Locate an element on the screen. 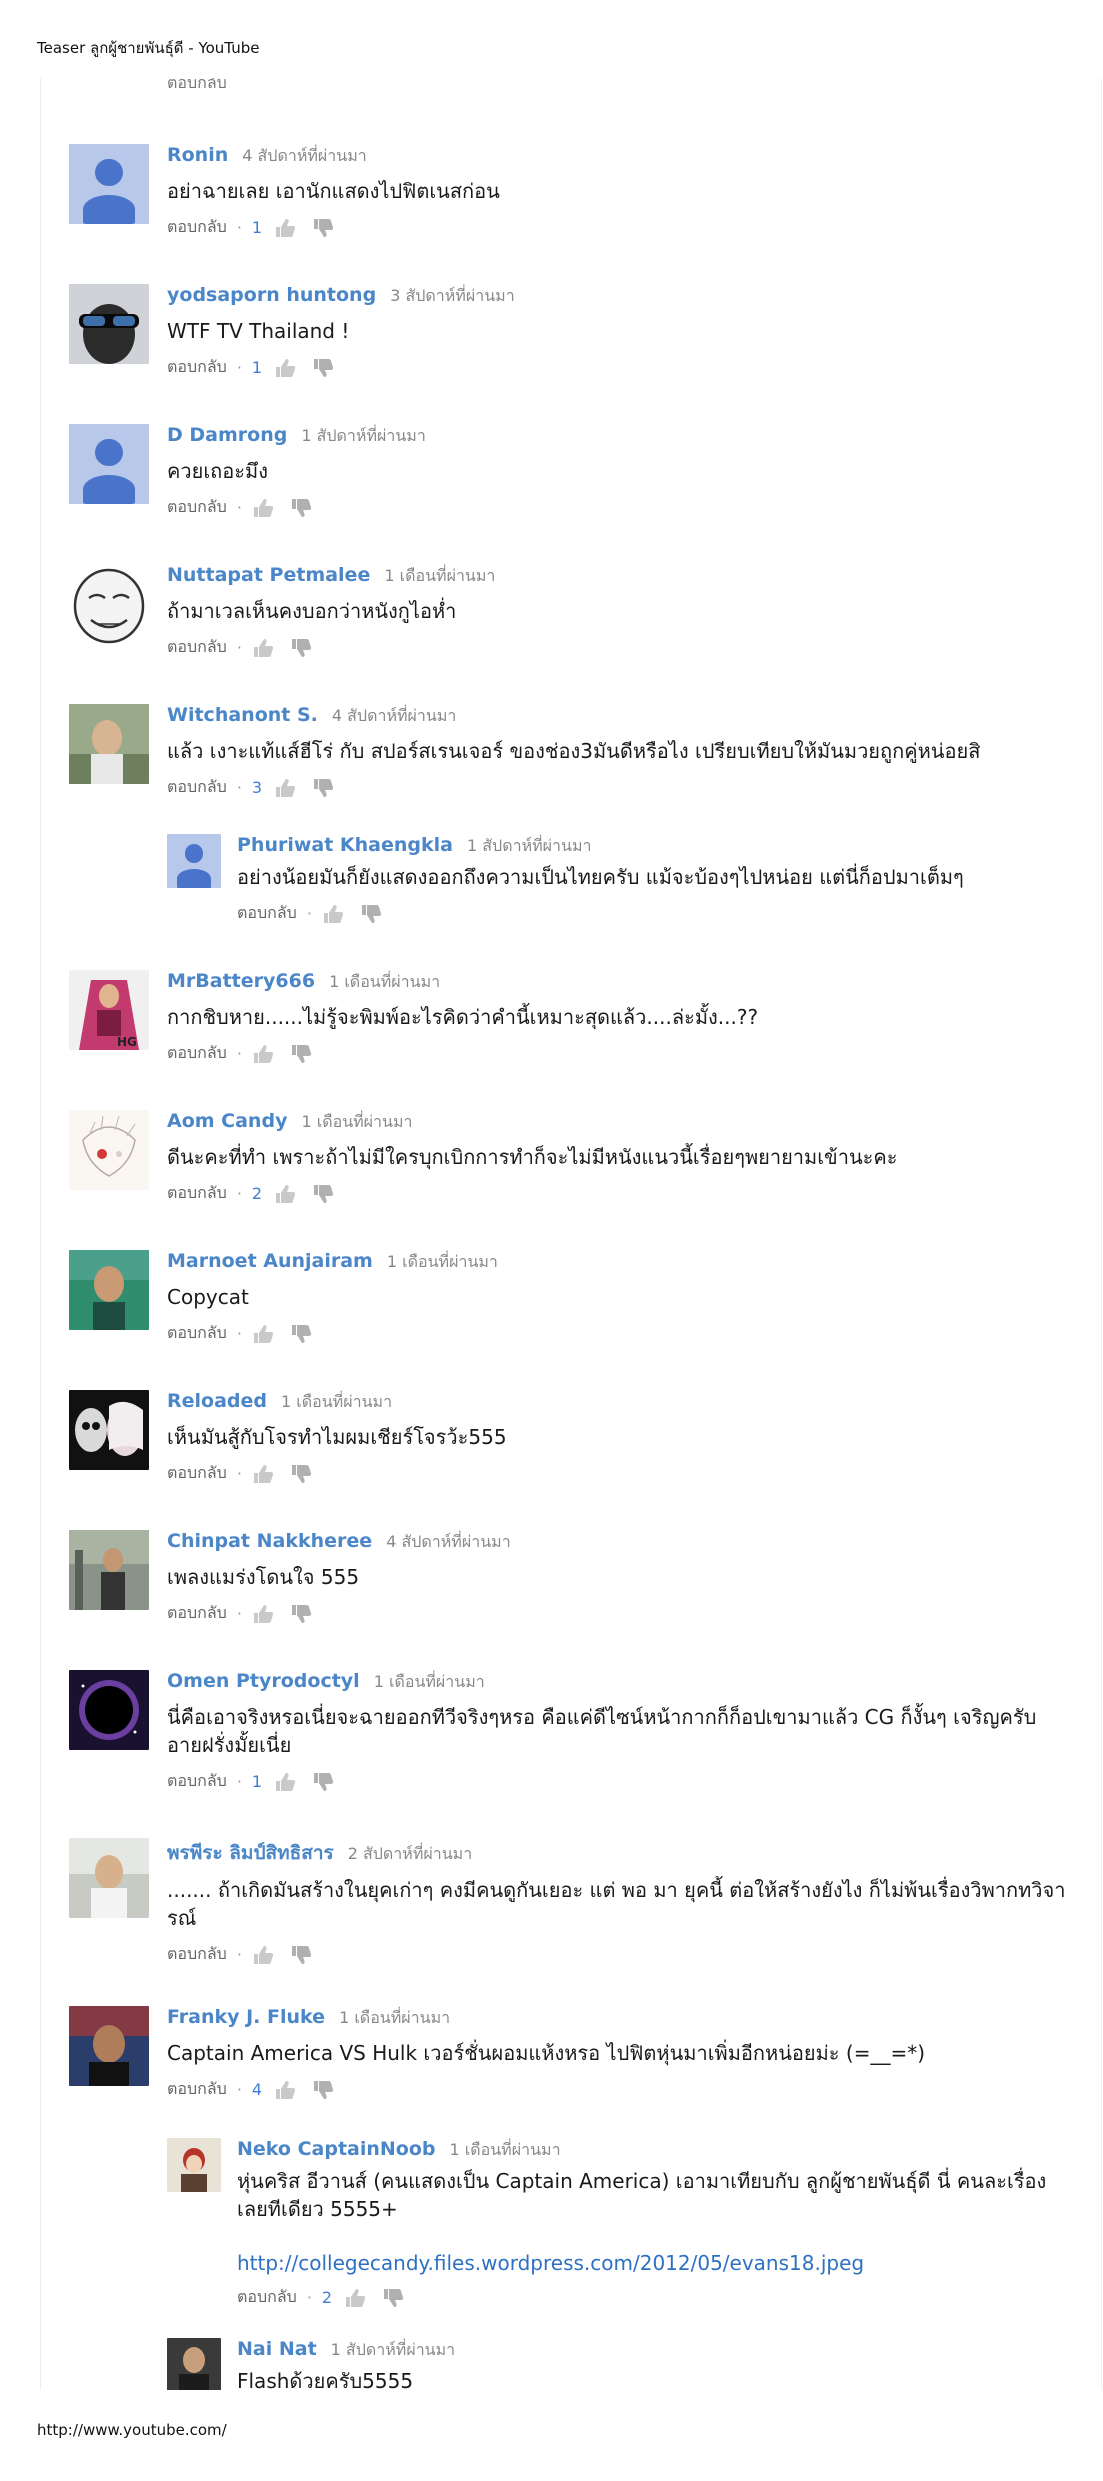  comment-author: Witchanont S. is located at coordinates (242, 715).